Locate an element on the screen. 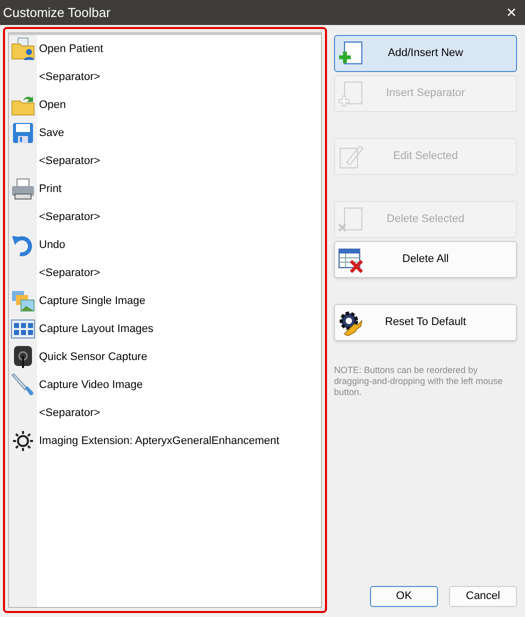  dialog-button: OK is located at coordinates (404, 596).